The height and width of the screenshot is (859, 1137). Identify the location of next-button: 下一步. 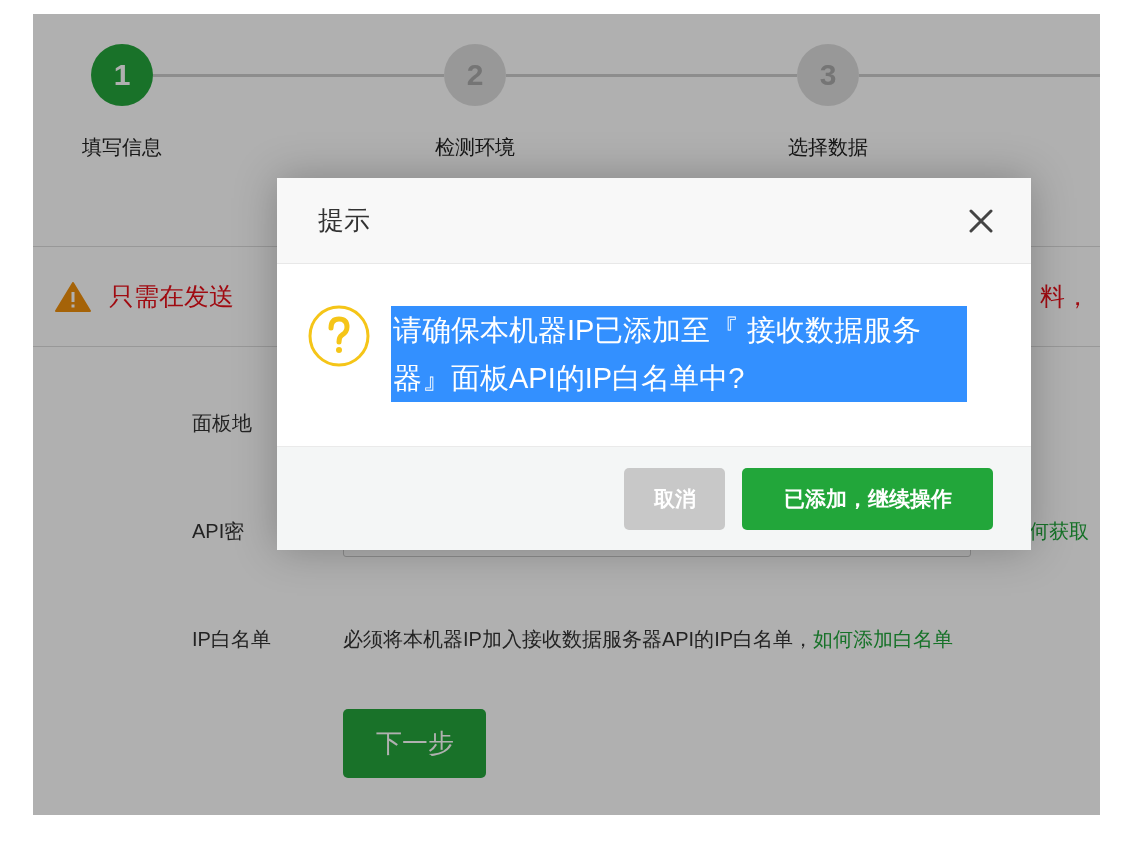
(414, 743).